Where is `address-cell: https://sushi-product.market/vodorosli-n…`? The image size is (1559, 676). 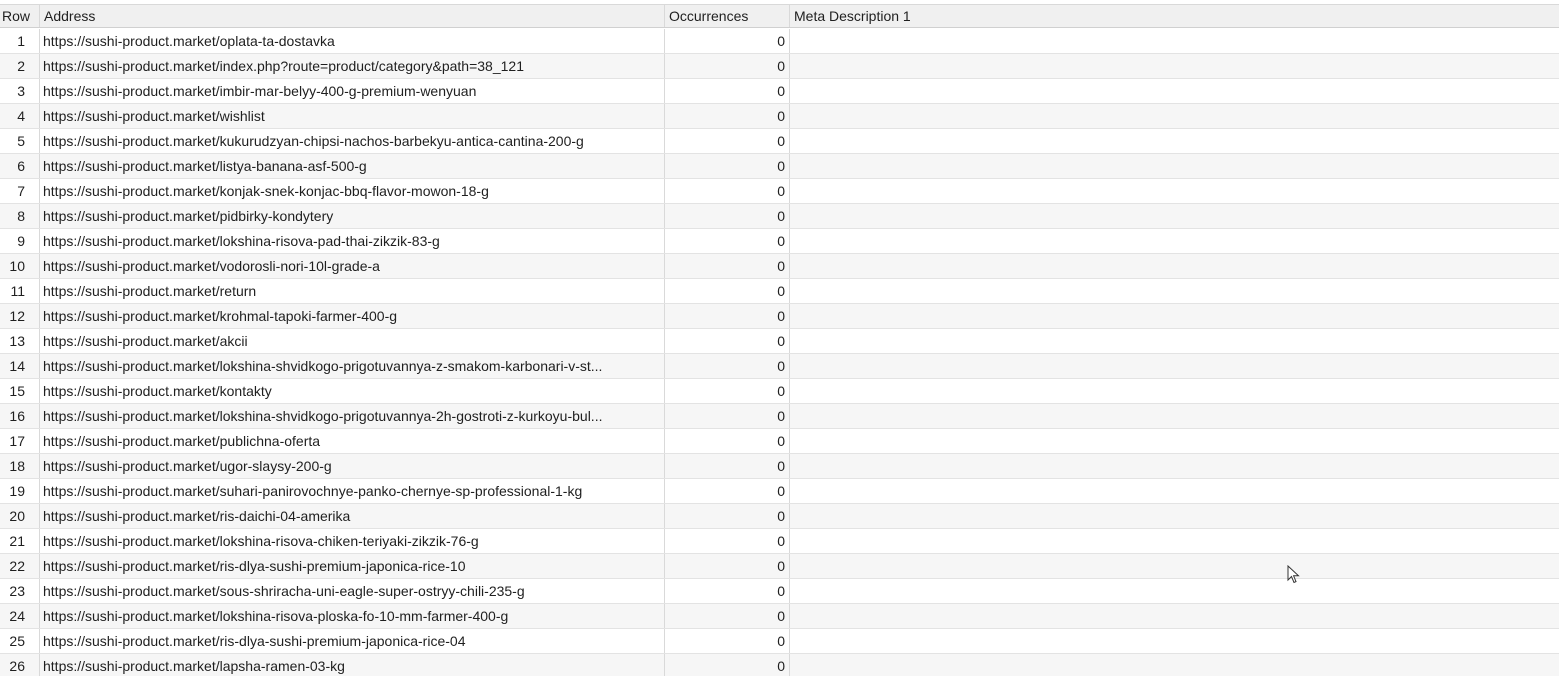 address-cell: https://sushi-product.market/vodorosli-n… is located at coordinates (352, 266).